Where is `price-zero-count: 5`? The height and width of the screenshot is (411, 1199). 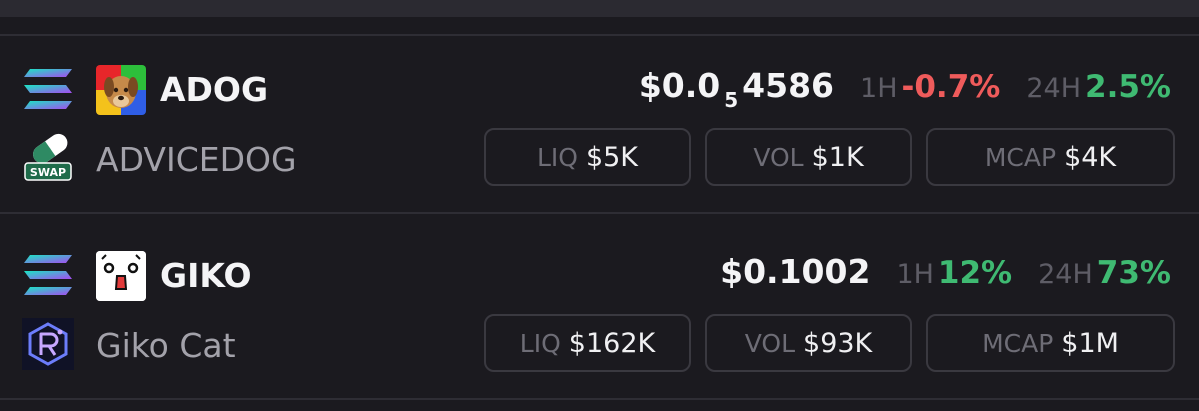
price-zero-count: 5 is located at coordinates (731, 100).